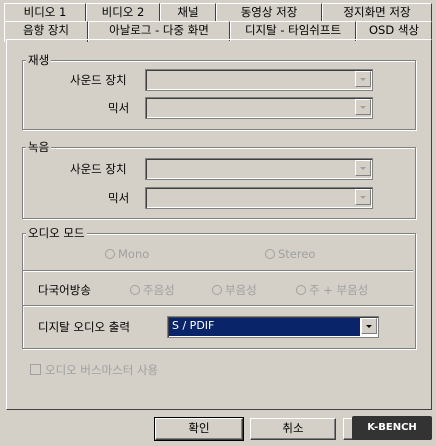  I want to click on tab-label: 디지탈 - 타임쉬프트, so click(293, 30).